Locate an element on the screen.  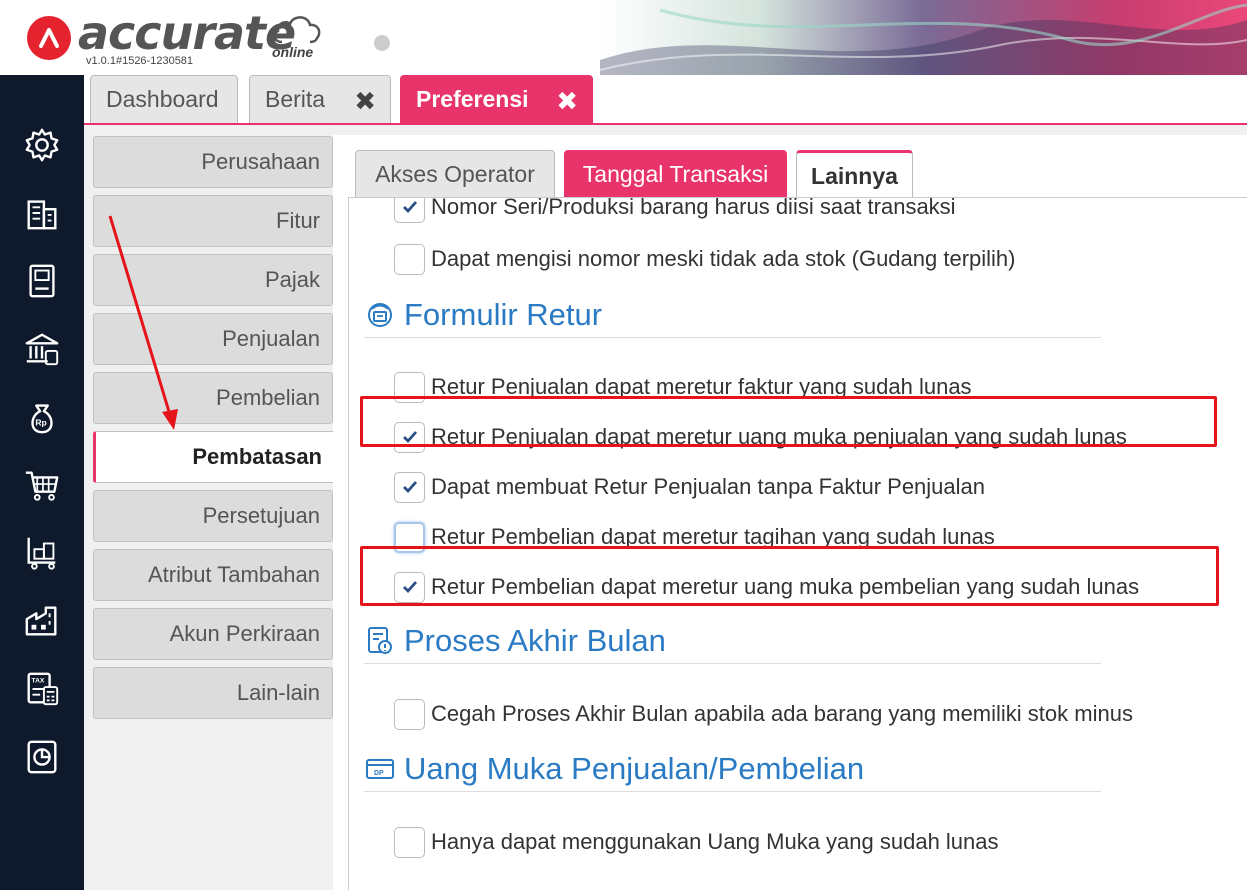
sidebar-item-label: Akun Perkiraan is located at coordinates (244, 633).